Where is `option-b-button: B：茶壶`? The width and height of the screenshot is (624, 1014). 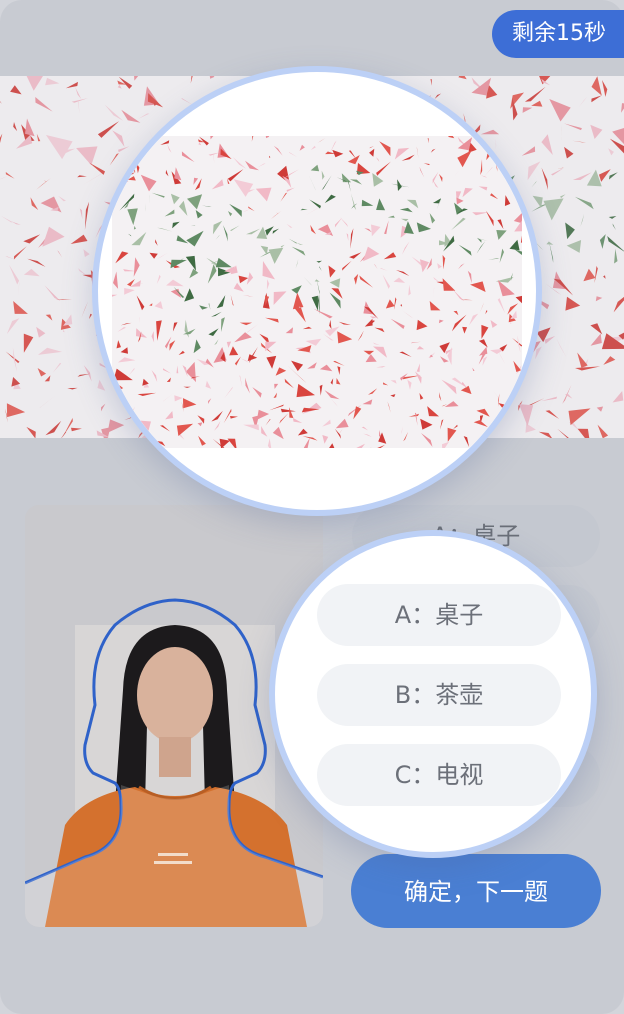
option-b-button: B：茶壶 is located at coordinates (439, 695).